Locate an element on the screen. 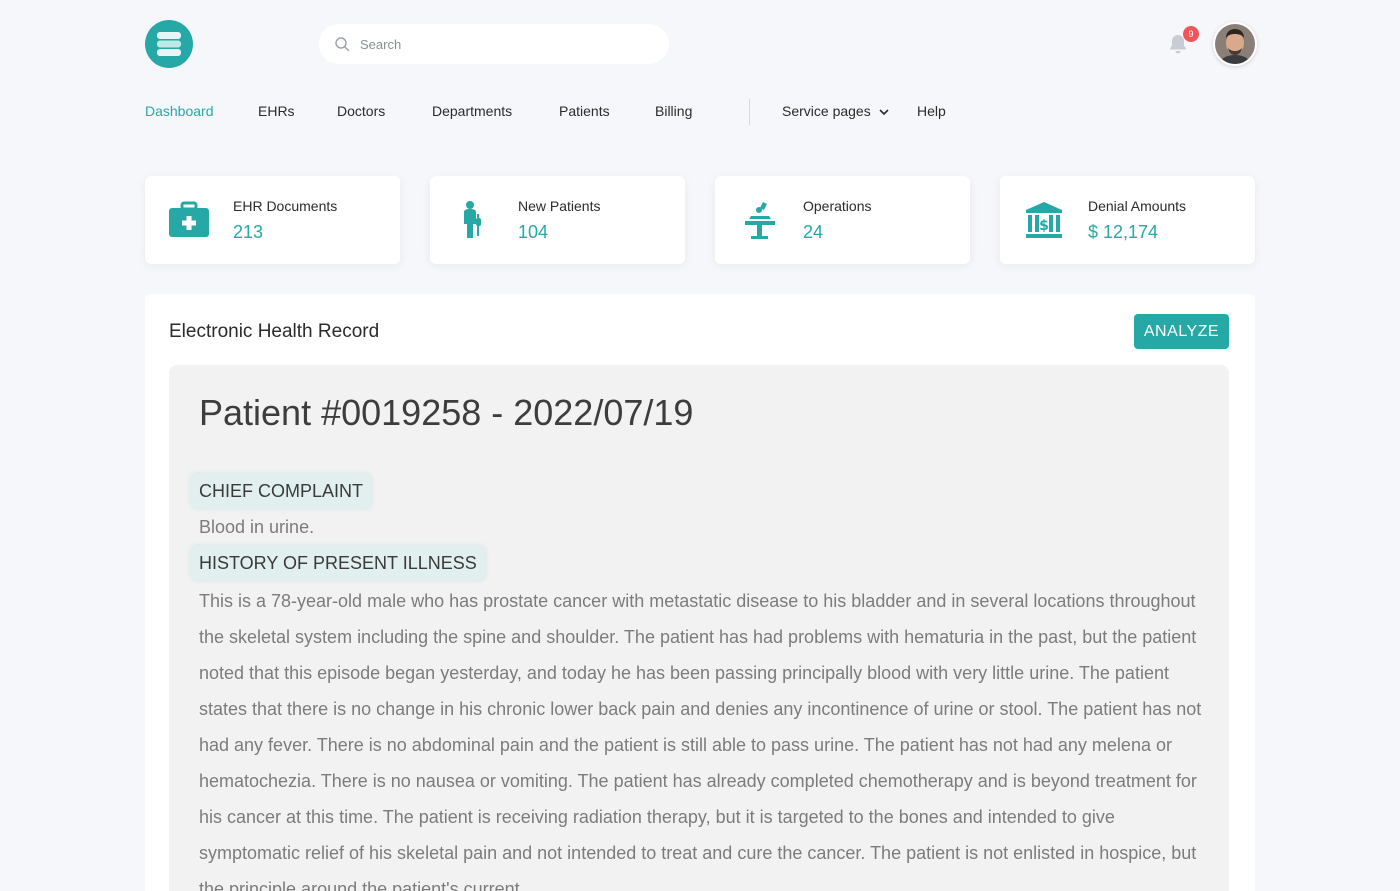 This screenshot has width=1400, height=891. nav-service-pages: Service pages is located at coordinates (835, 111).